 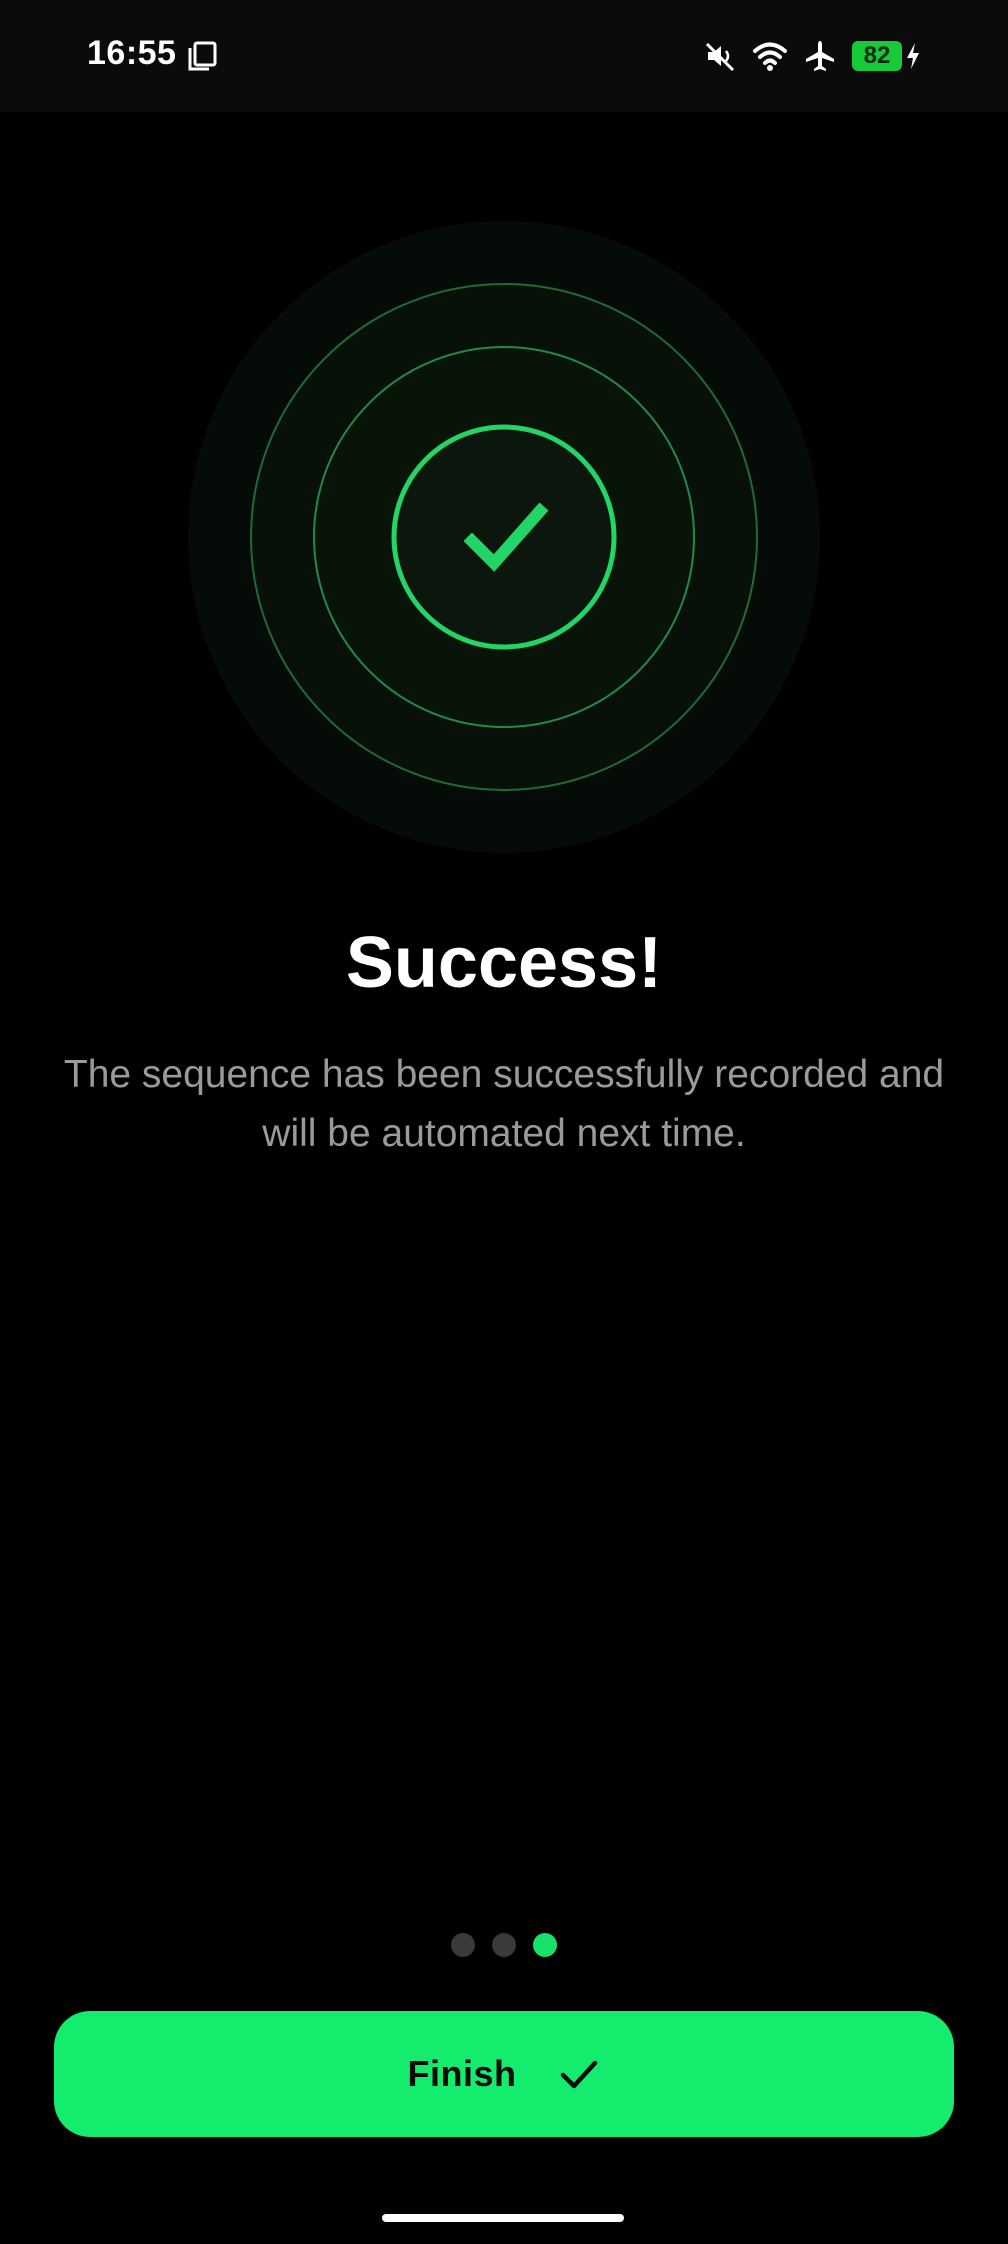 I want to click on airplane-icon, so click(x=820, y=56).